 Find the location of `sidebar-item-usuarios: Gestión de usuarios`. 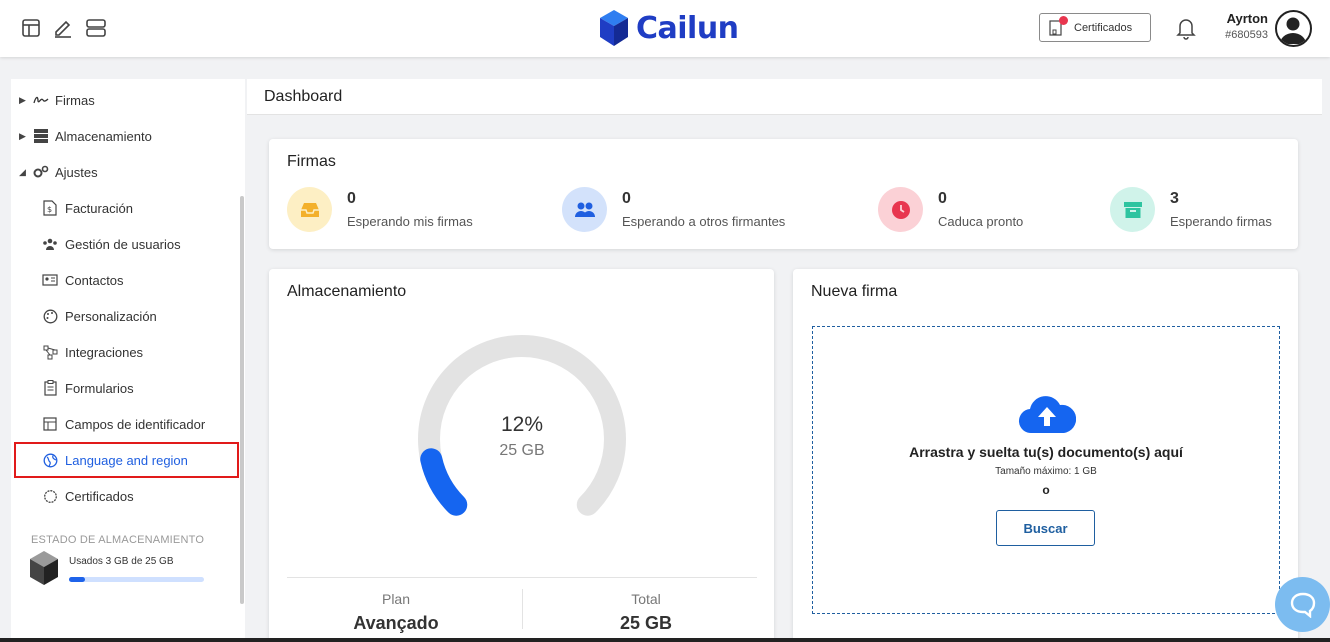

sidebar-item-usuarios: Gestión de usuarios is located at coordinates (111, 244).